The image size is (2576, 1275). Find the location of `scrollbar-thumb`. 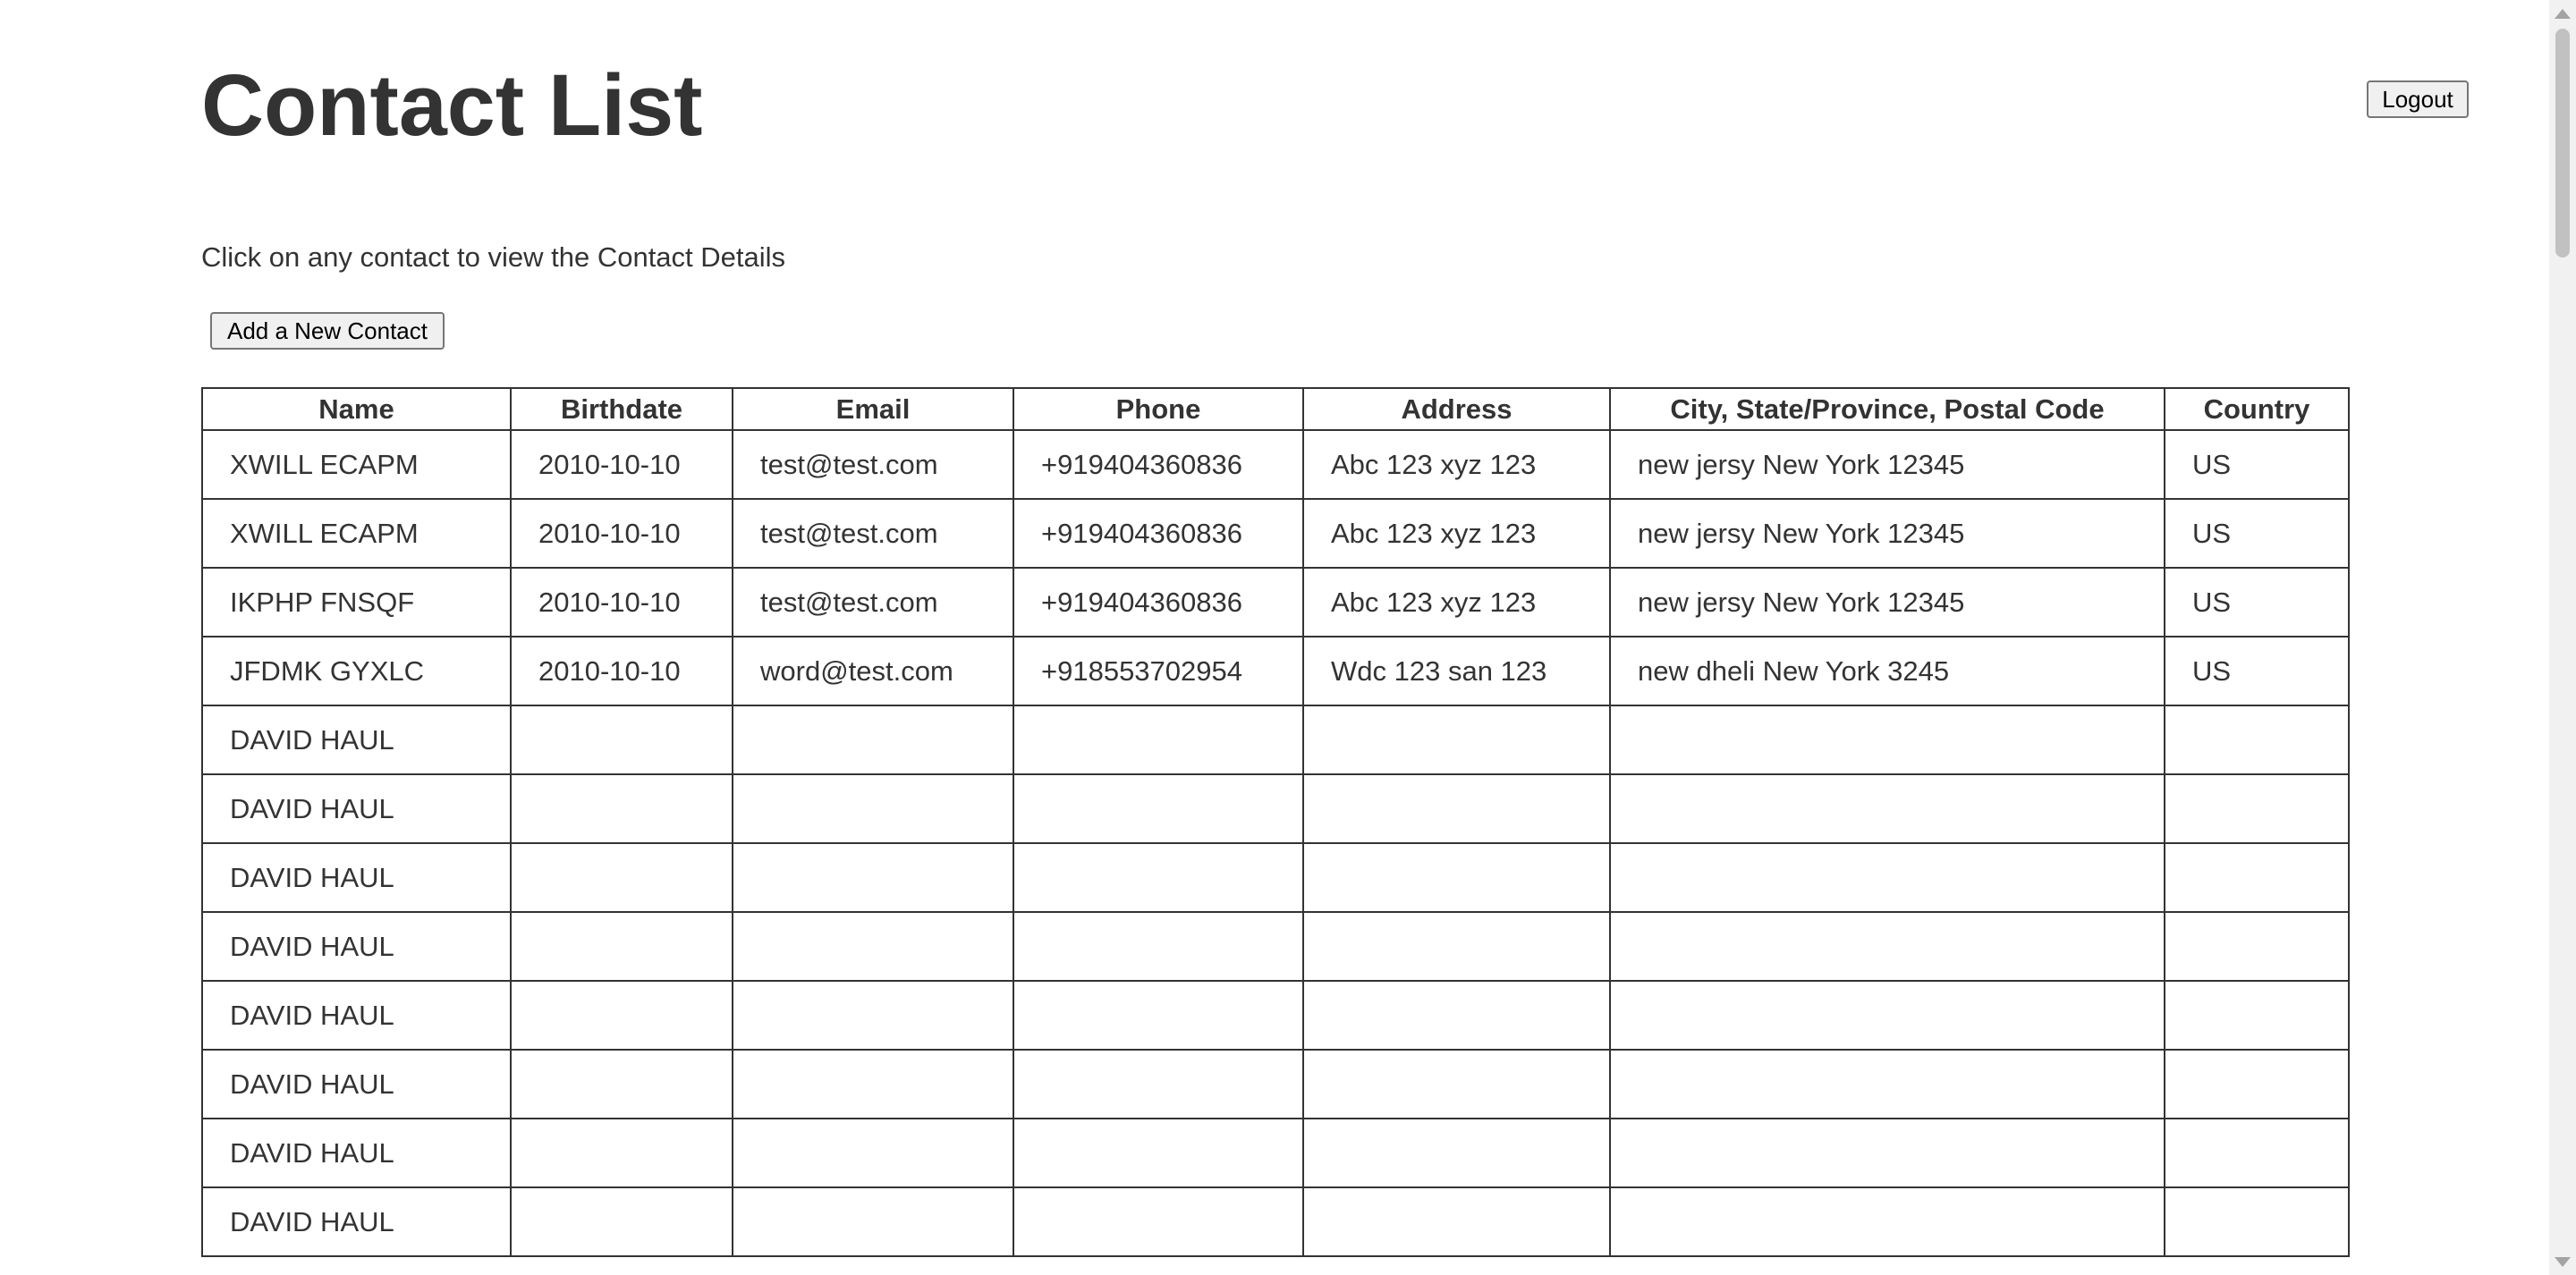

scrollbar-thumb is located at coordinates (2562, 143).